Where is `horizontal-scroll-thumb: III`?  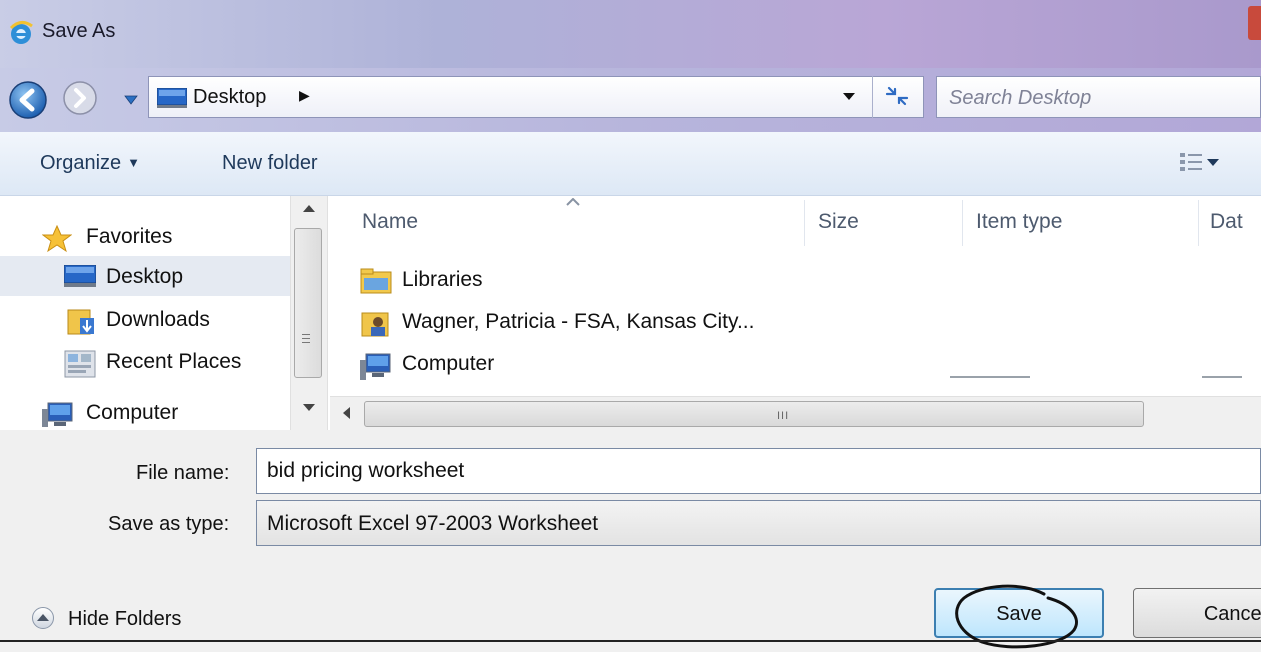
horizontal-scroll-thumb: III is located at coordinates (754, 414).